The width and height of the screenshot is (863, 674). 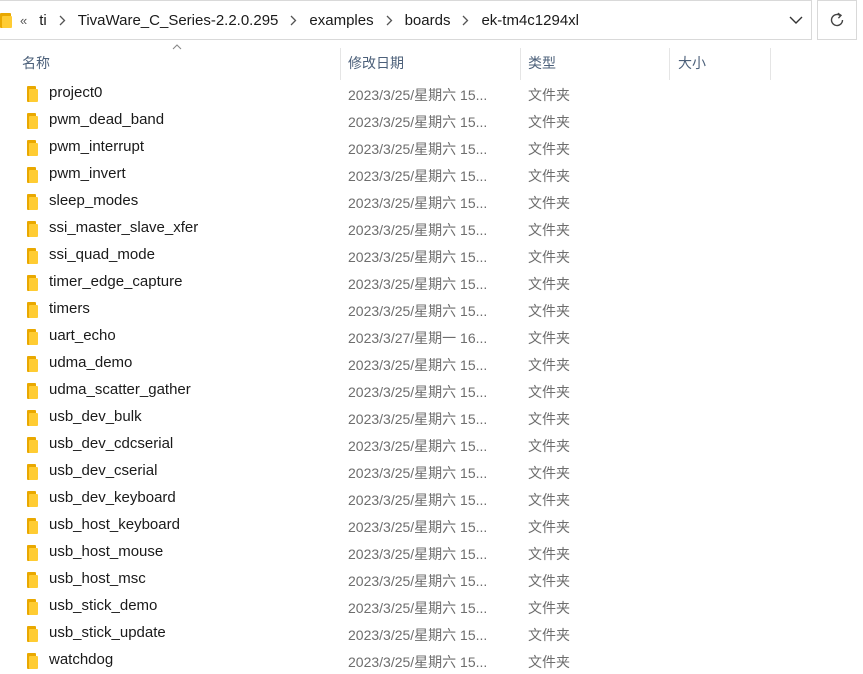 What do you see at coordinates (431, 120) in the screenshot?
I see `file-row: pwm_dead_band 2023/3/25/星期六 15... 文件夹` at bounding box center [431, 120].